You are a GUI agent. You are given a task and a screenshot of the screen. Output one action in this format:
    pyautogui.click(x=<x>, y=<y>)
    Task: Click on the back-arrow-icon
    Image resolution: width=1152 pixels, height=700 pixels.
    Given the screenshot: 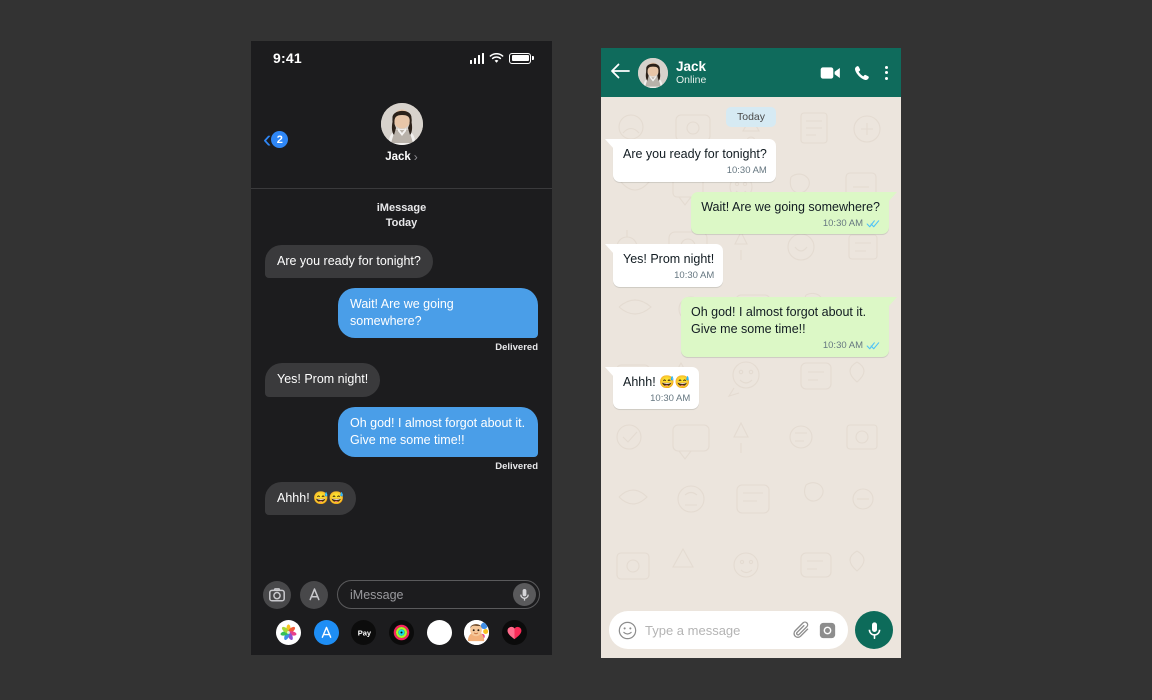 What is the action you would take?
    pyautogui.click(x=620, y=73)
    